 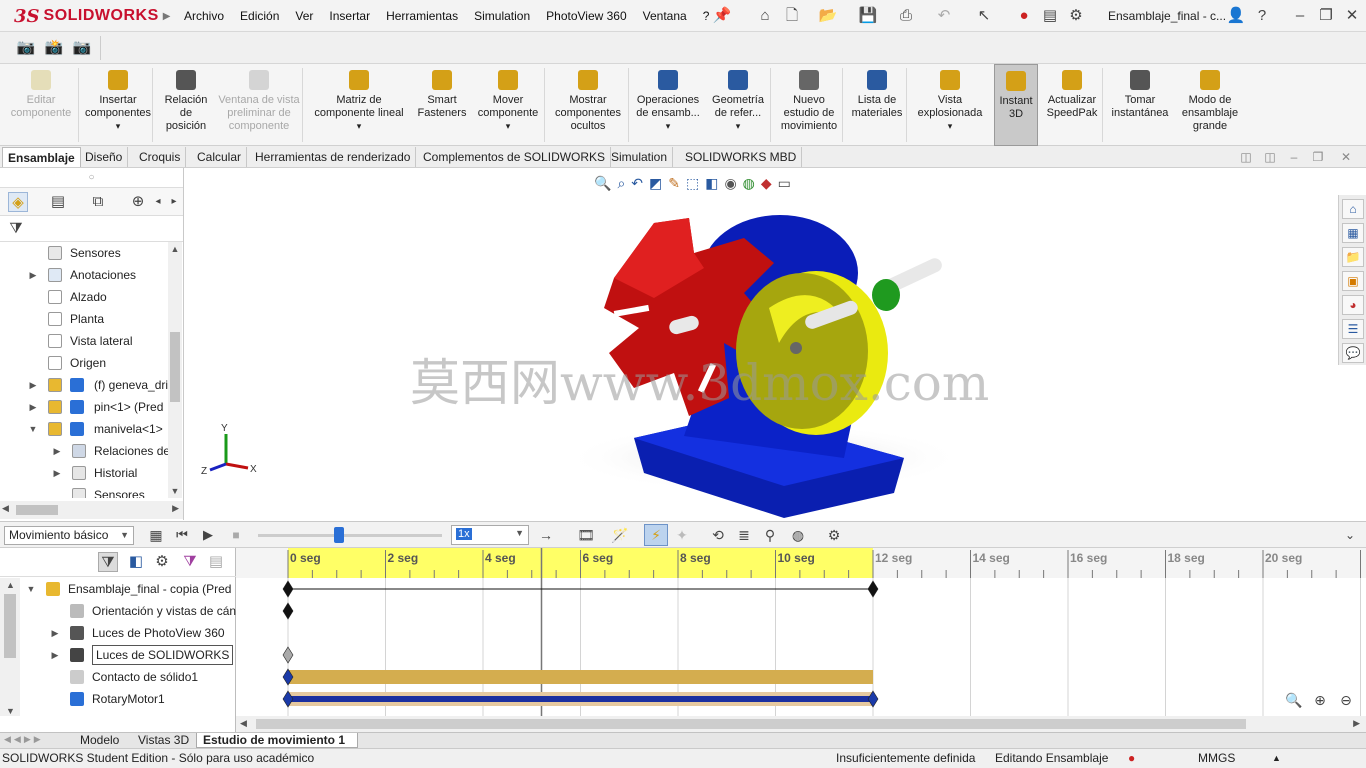 I want to click on ribbon-speedpak-button: Actualizar SpeedPak, so click(x=1072, y=105).